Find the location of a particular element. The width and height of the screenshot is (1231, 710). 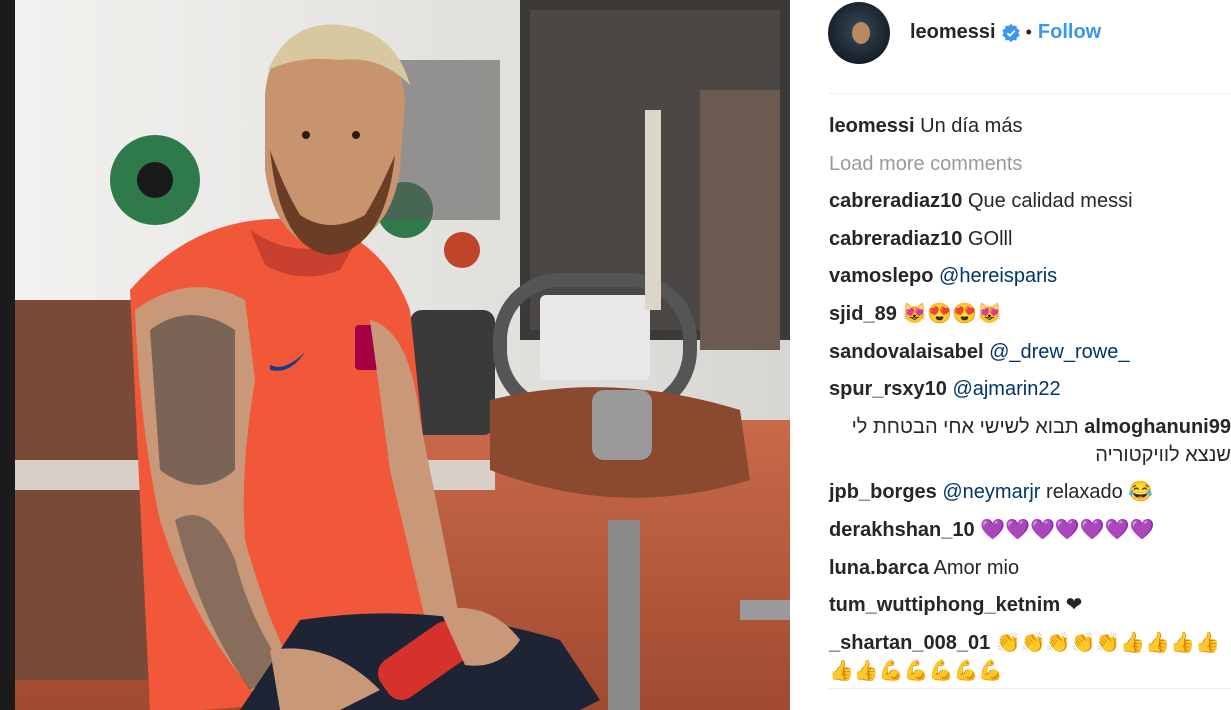

comment-item: derakhshan_10 💜💜💜💜💜💜💜 is located at coordinates (1030, 530).